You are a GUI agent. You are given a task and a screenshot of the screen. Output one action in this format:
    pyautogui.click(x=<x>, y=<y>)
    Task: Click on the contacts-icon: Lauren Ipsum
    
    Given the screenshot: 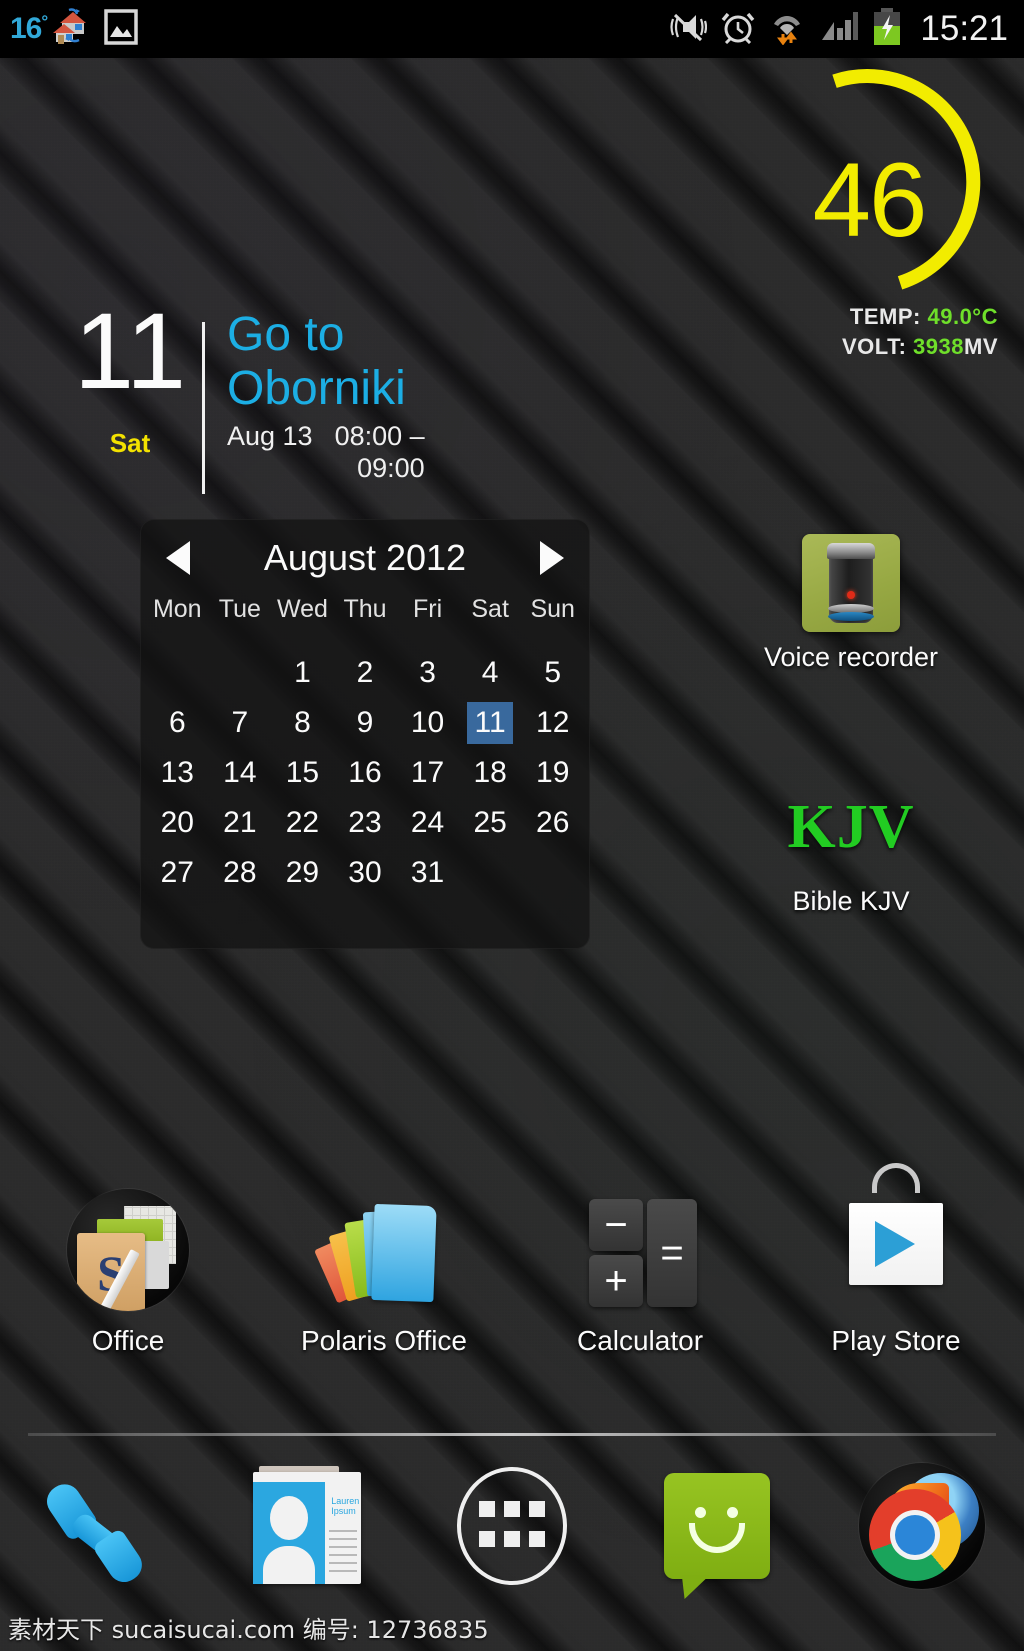 What is the action you would take?
    pyautogui.click(x=307, y=1526)
    